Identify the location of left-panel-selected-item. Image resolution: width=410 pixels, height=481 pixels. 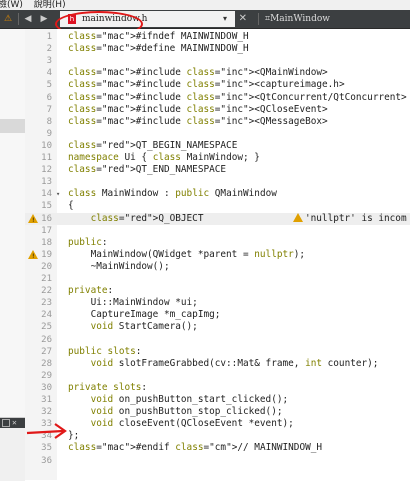
(12, 126).